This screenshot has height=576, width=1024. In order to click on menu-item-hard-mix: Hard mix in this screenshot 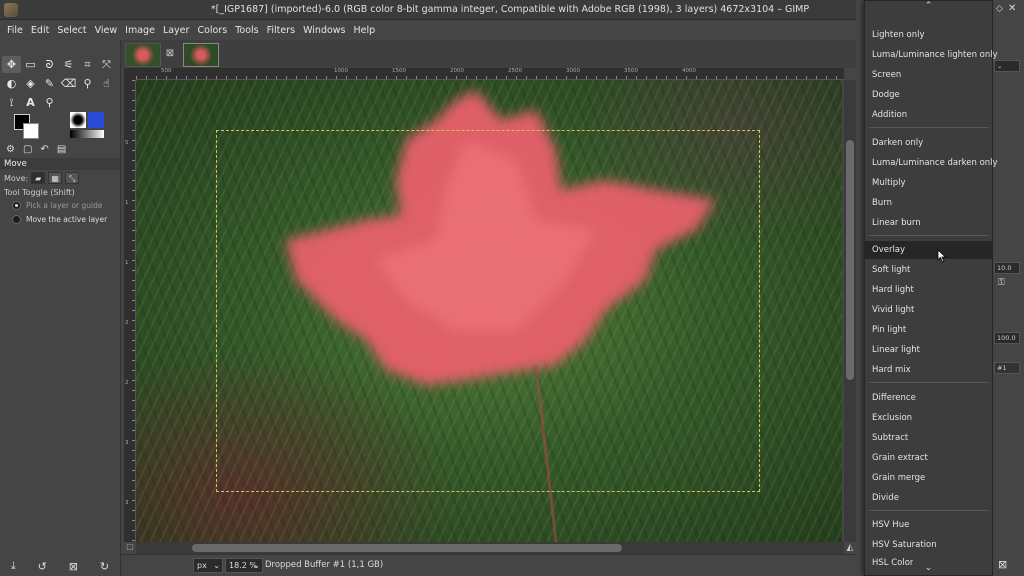, I will do `click(891, 370)`.